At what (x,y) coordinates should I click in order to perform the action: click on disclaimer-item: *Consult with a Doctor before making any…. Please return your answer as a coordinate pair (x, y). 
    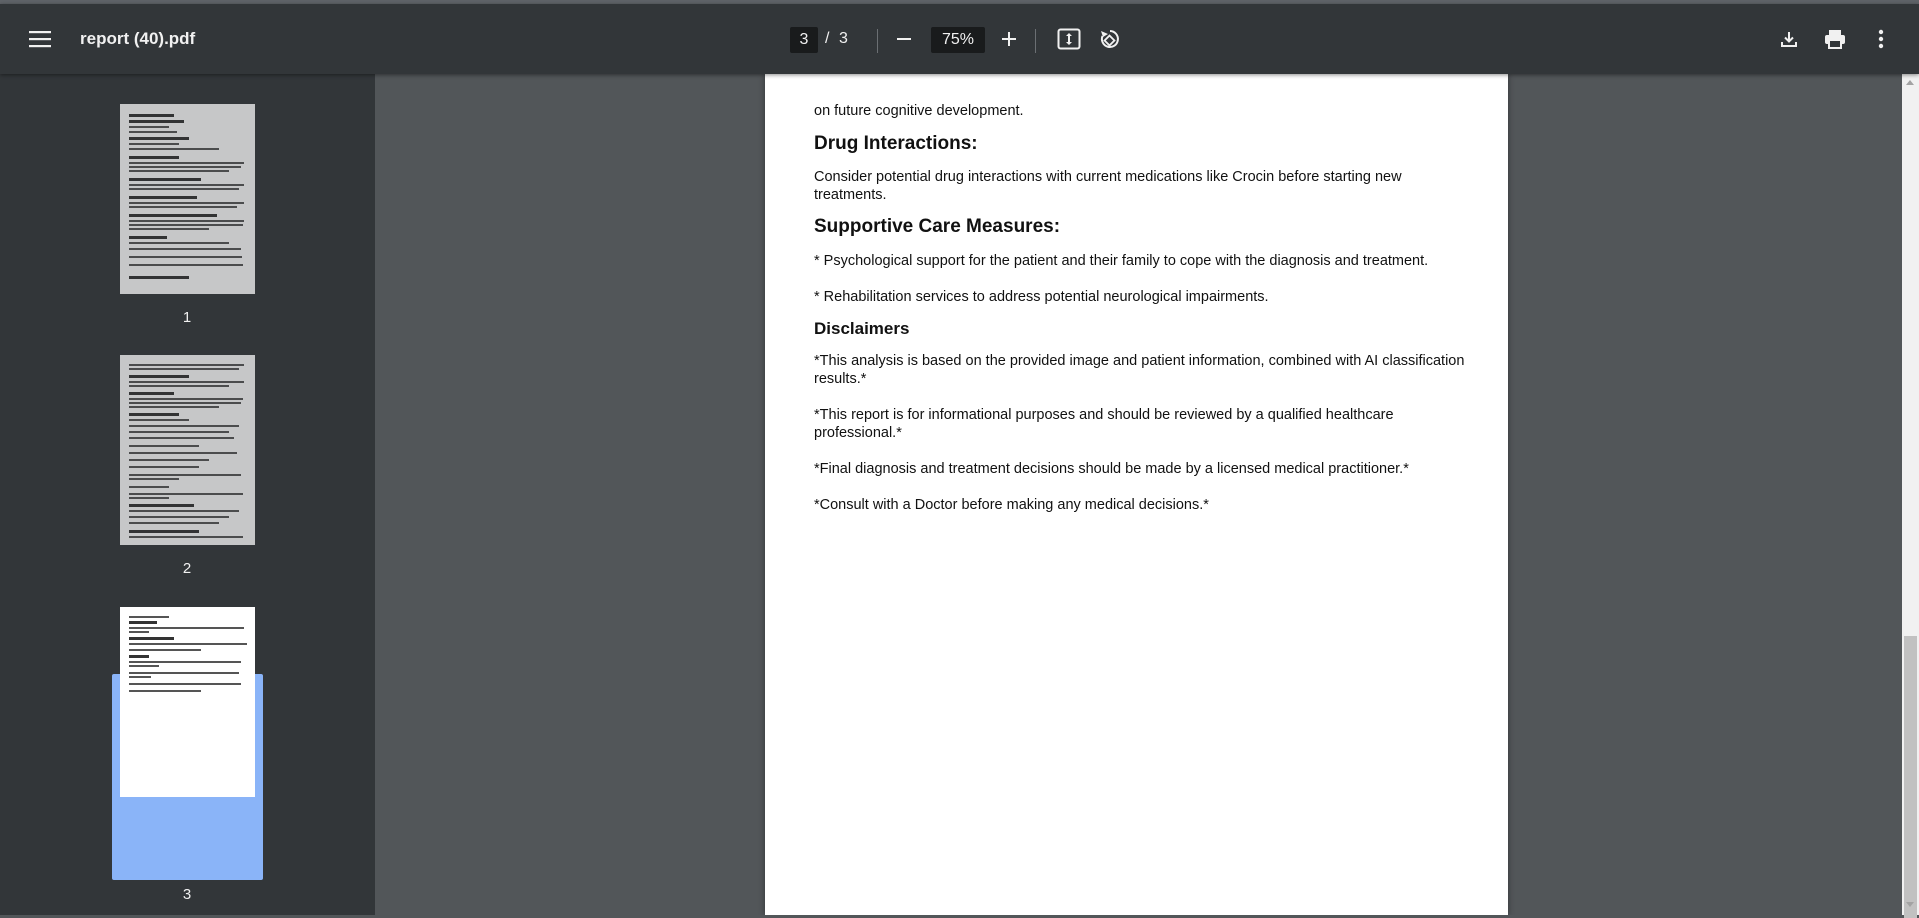
    Looking at the image, I should click on (1011, 505).